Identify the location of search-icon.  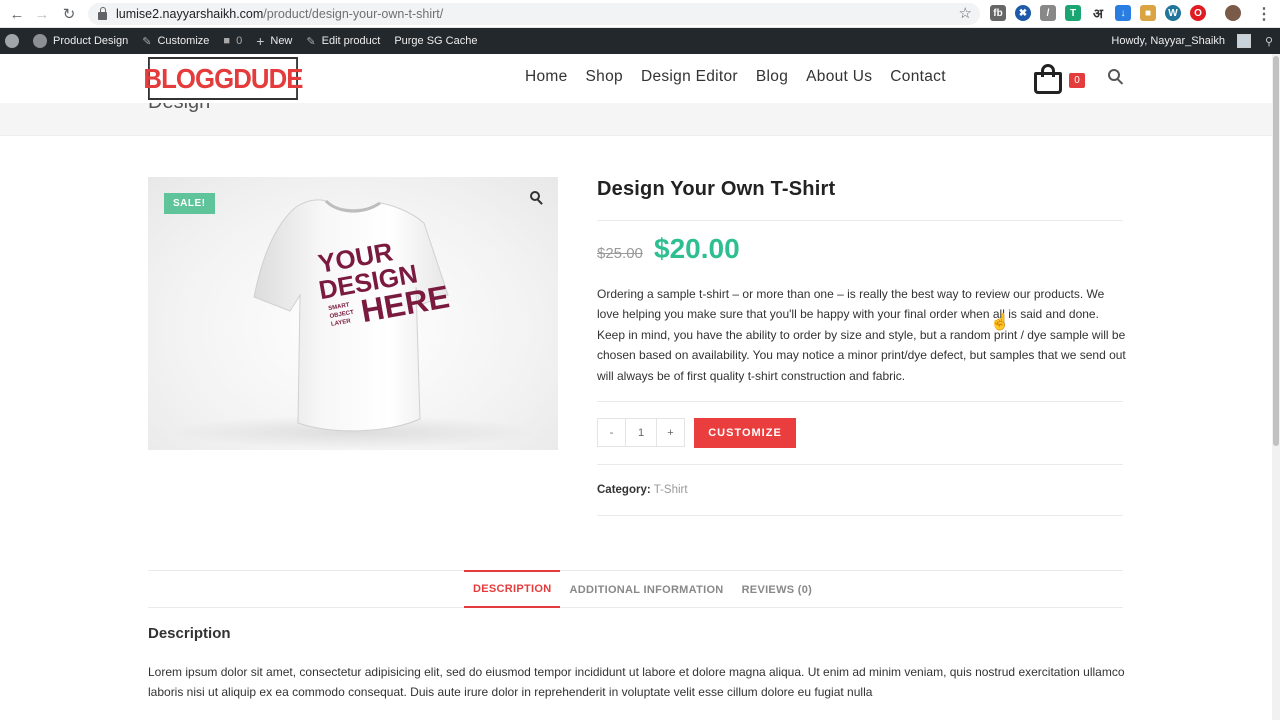
(1116, 77).